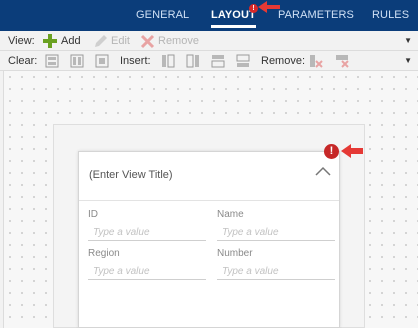 This screenshot has height=328, width=418. What do you see at coordinates (218, 61) in the screenshot?
I see `insert-row-above-icon` at bounding box center [218, 61].